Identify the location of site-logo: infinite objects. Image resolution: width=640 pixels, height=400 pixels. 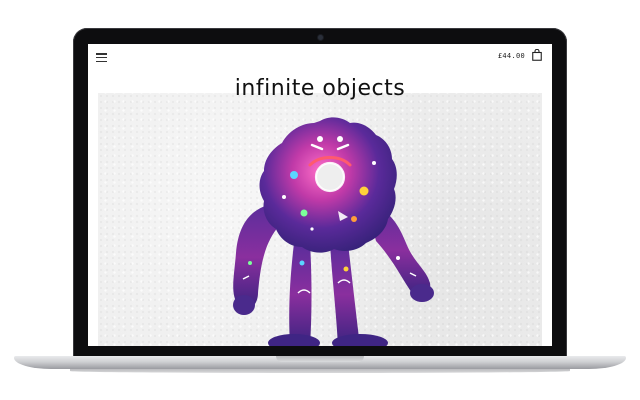
(320, 88).